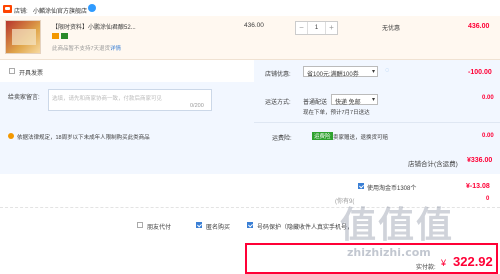  I want to click on privacy-checkbox, so click(250, 225).